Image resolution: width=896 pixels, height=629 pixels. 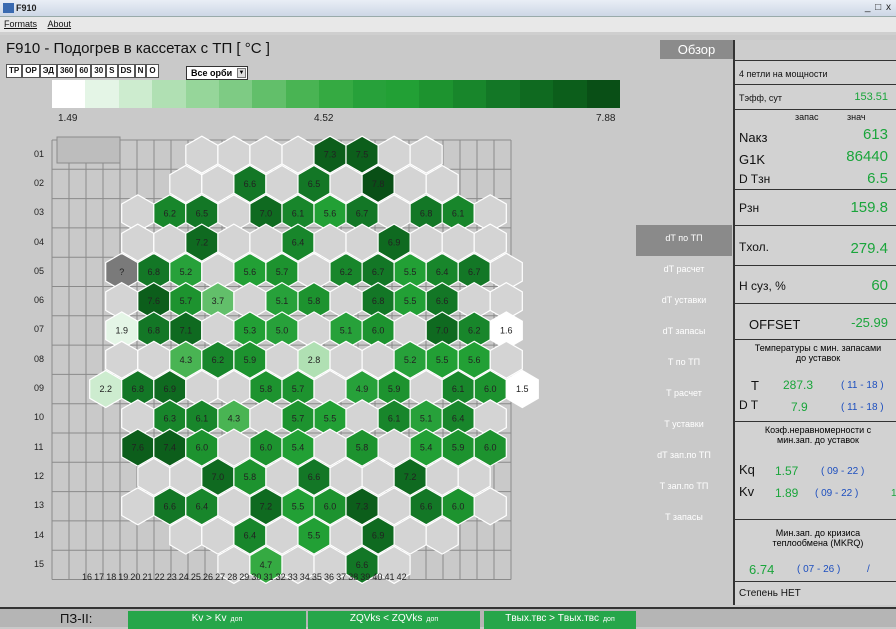 I want to click on pzn-label: Pзн, so click(x=749, y=208).